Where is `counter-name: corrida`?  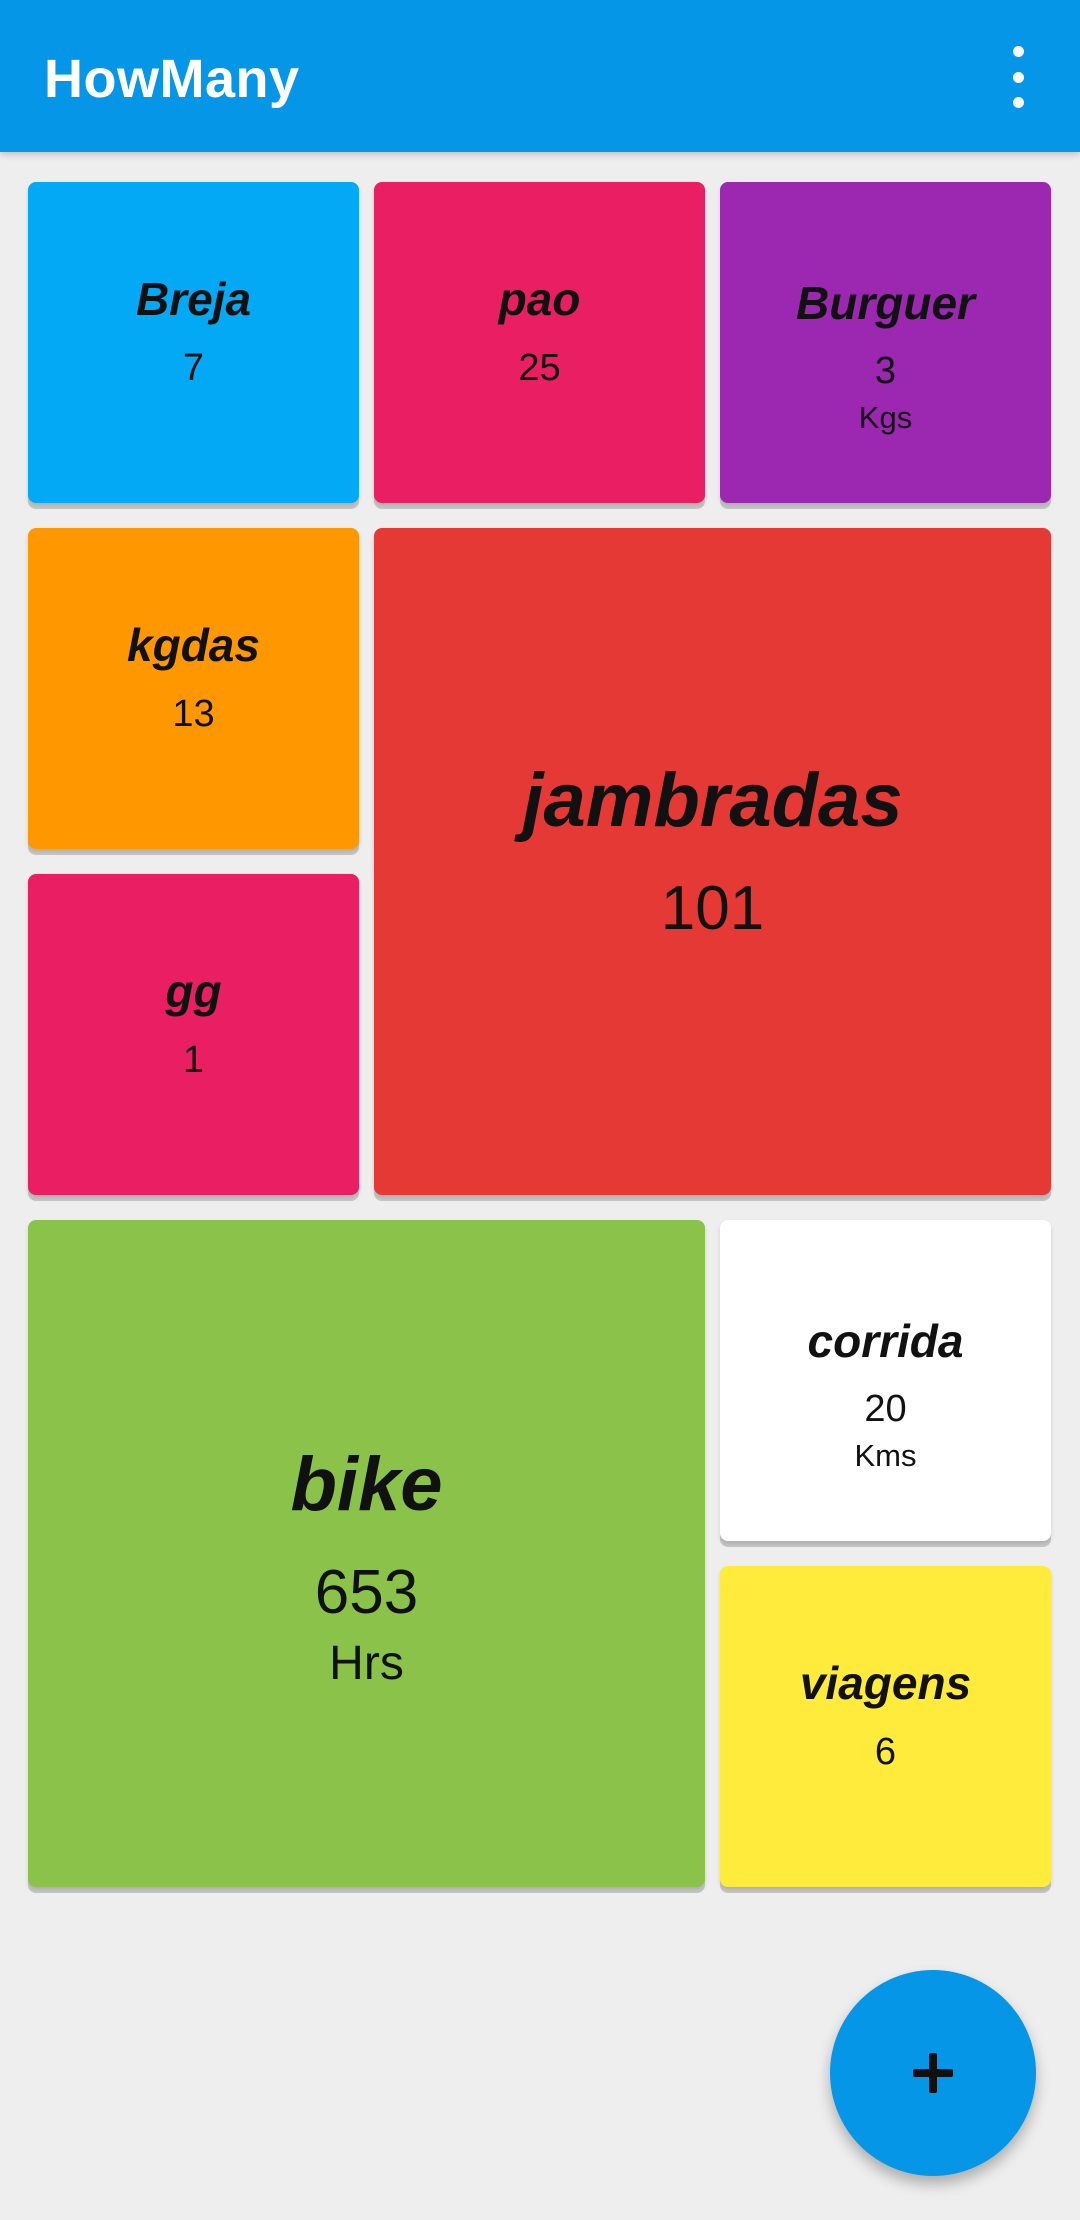 counter-name: corrida is located at coordinates (885, 1340).